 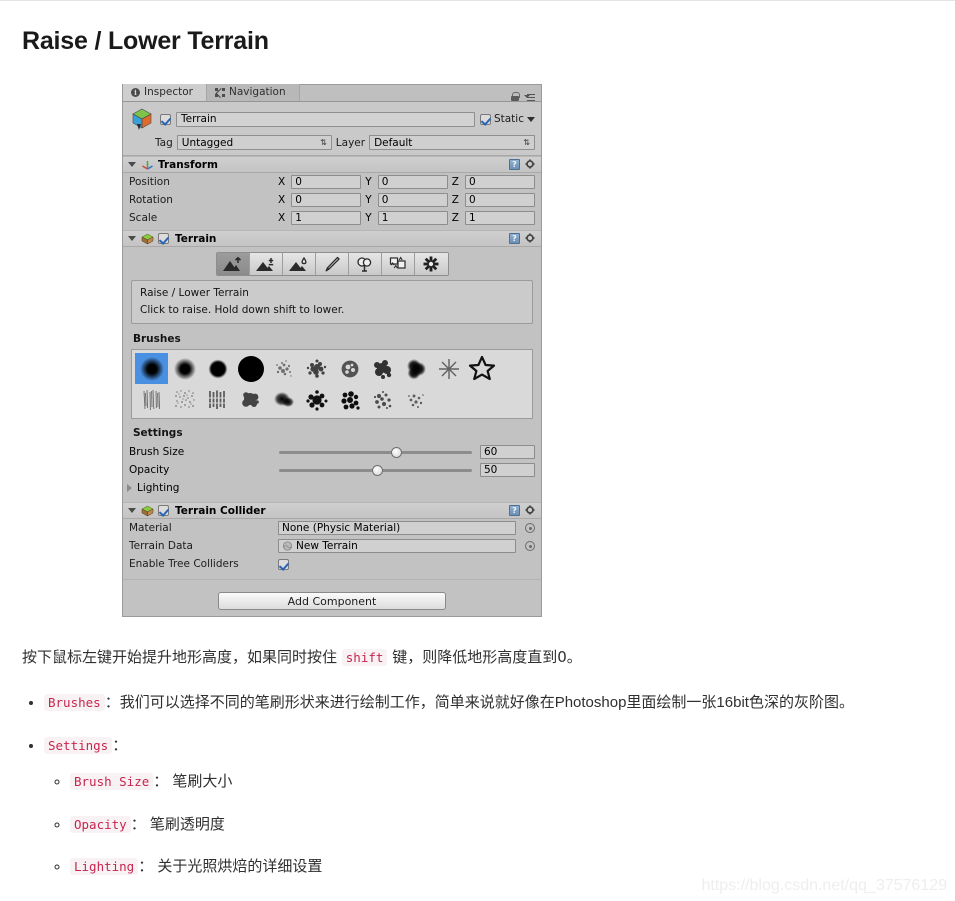 What do you see at coordinates (266, 264) in the screenshot?
I see `paint-height-tool` at bounding box center [266, 264].